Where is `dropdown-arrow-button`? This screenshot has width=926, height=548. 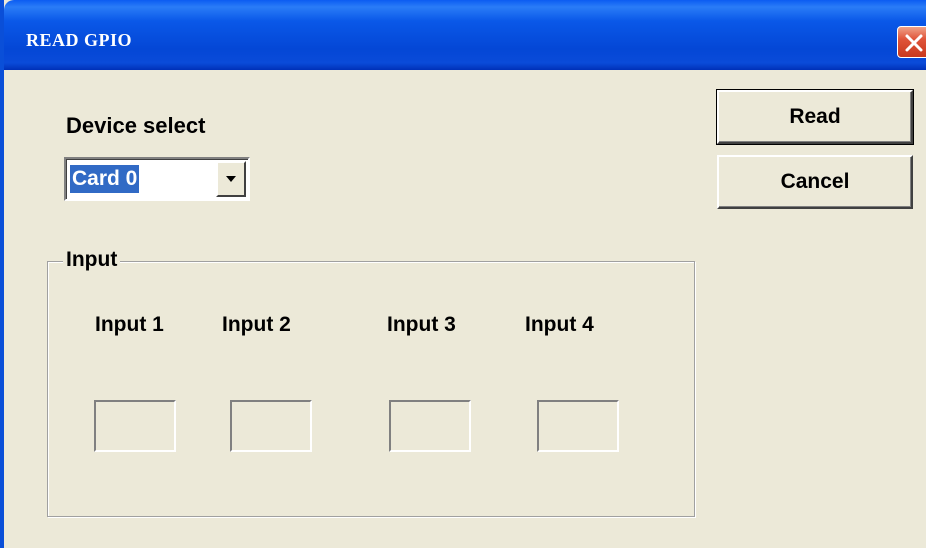 dropdown-arrow-button is located at coordinates (231, 179).